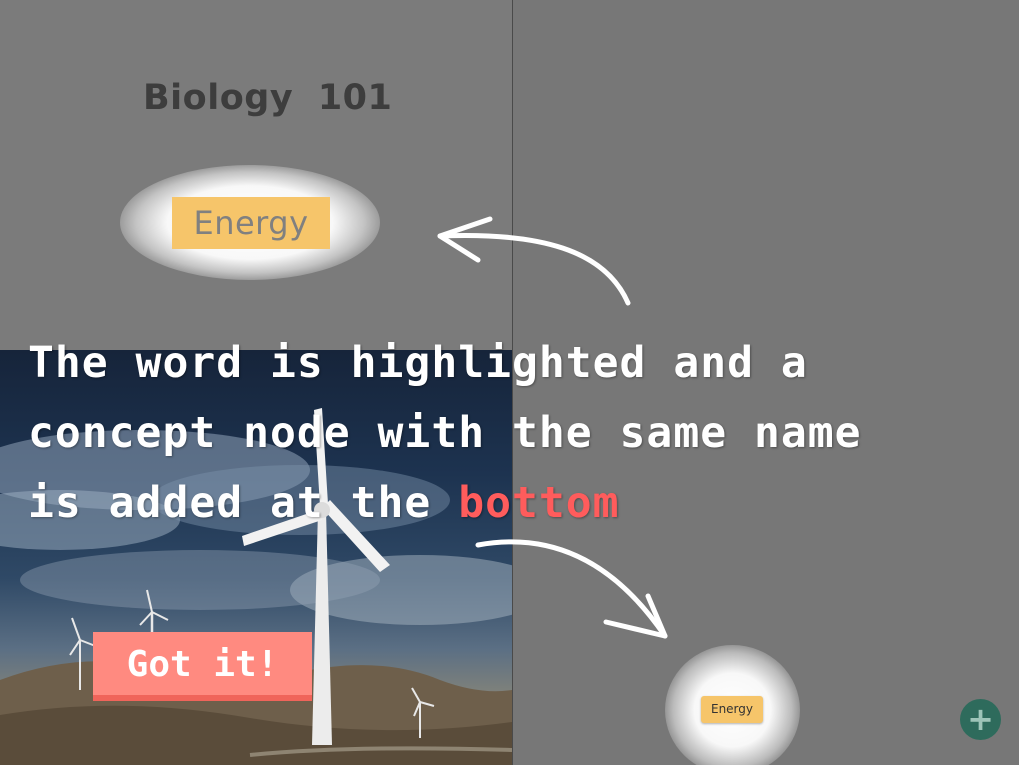 This screenshot has height=765, width=1019. What do you see at coordinates (268, 98) in the screenshot?
I see `document-title: Biology 101` at bounding box center [268, 98].